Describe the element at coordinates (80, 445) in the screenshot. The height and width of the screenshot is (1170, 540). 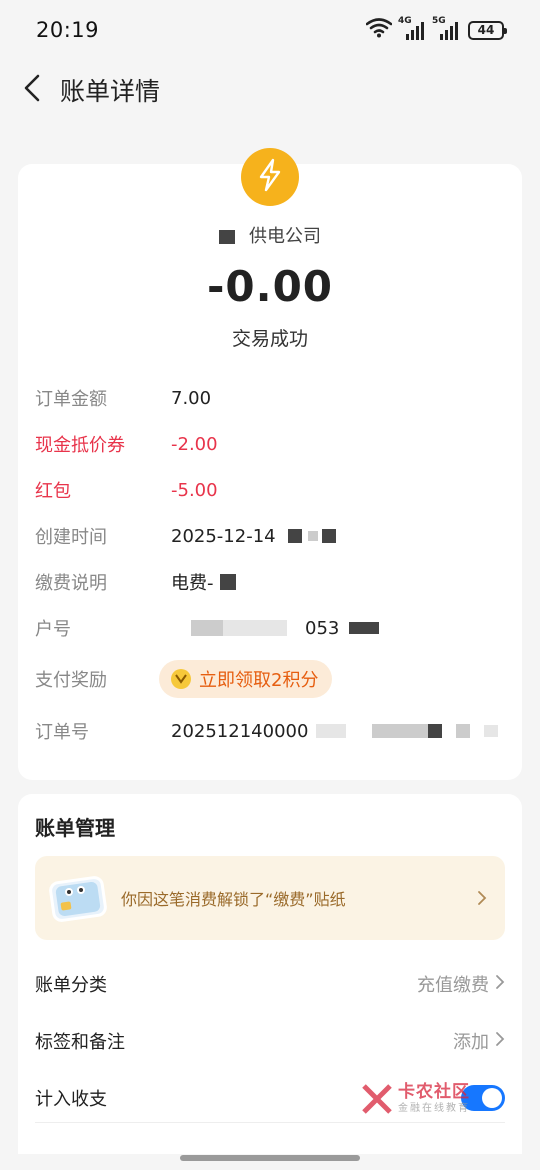
I see `detail-label: 现金抵价券` at that location.